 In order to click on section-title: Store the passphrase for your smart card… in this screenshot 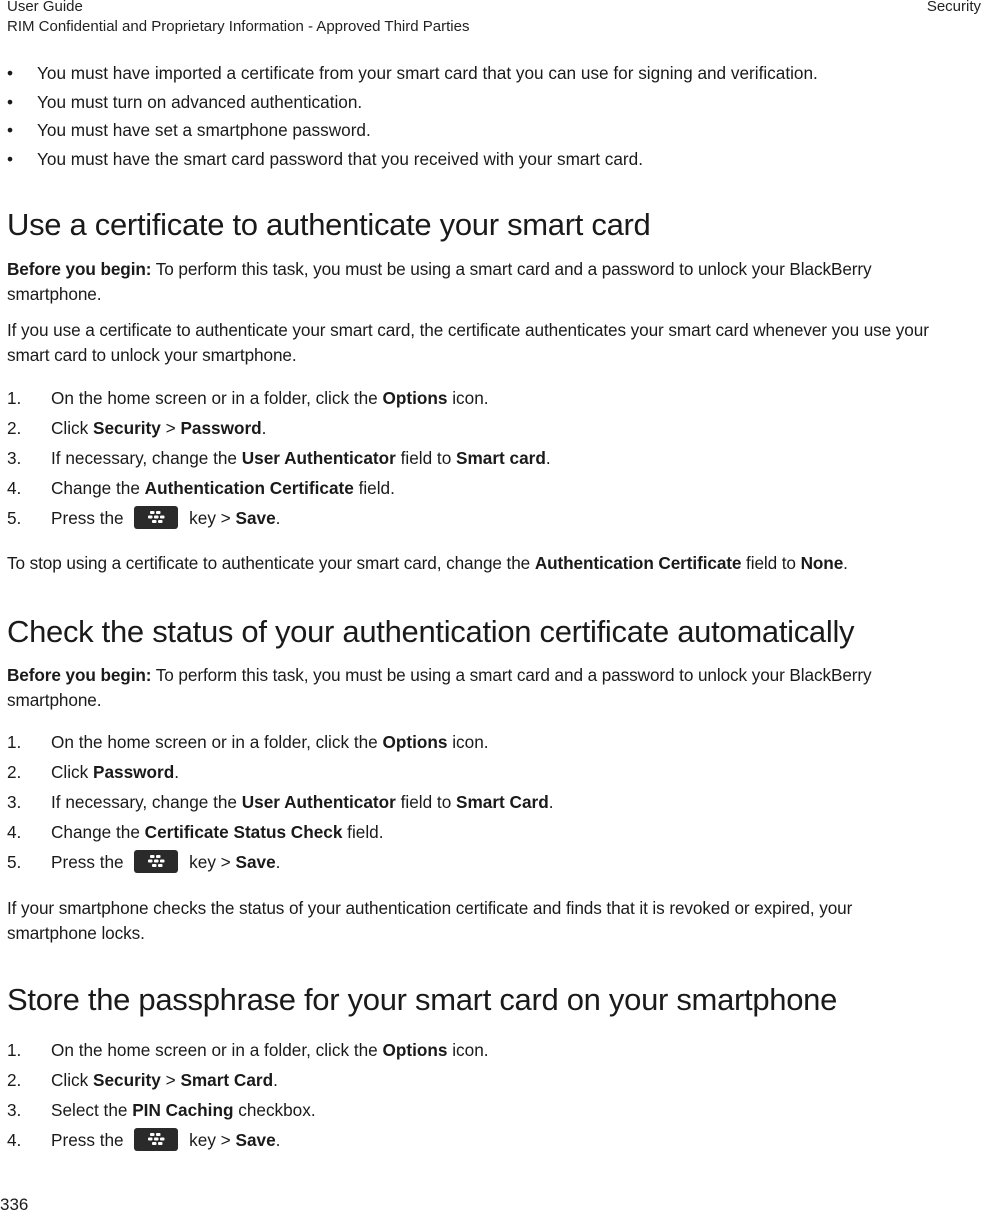, I will do `click(422, 999)`.